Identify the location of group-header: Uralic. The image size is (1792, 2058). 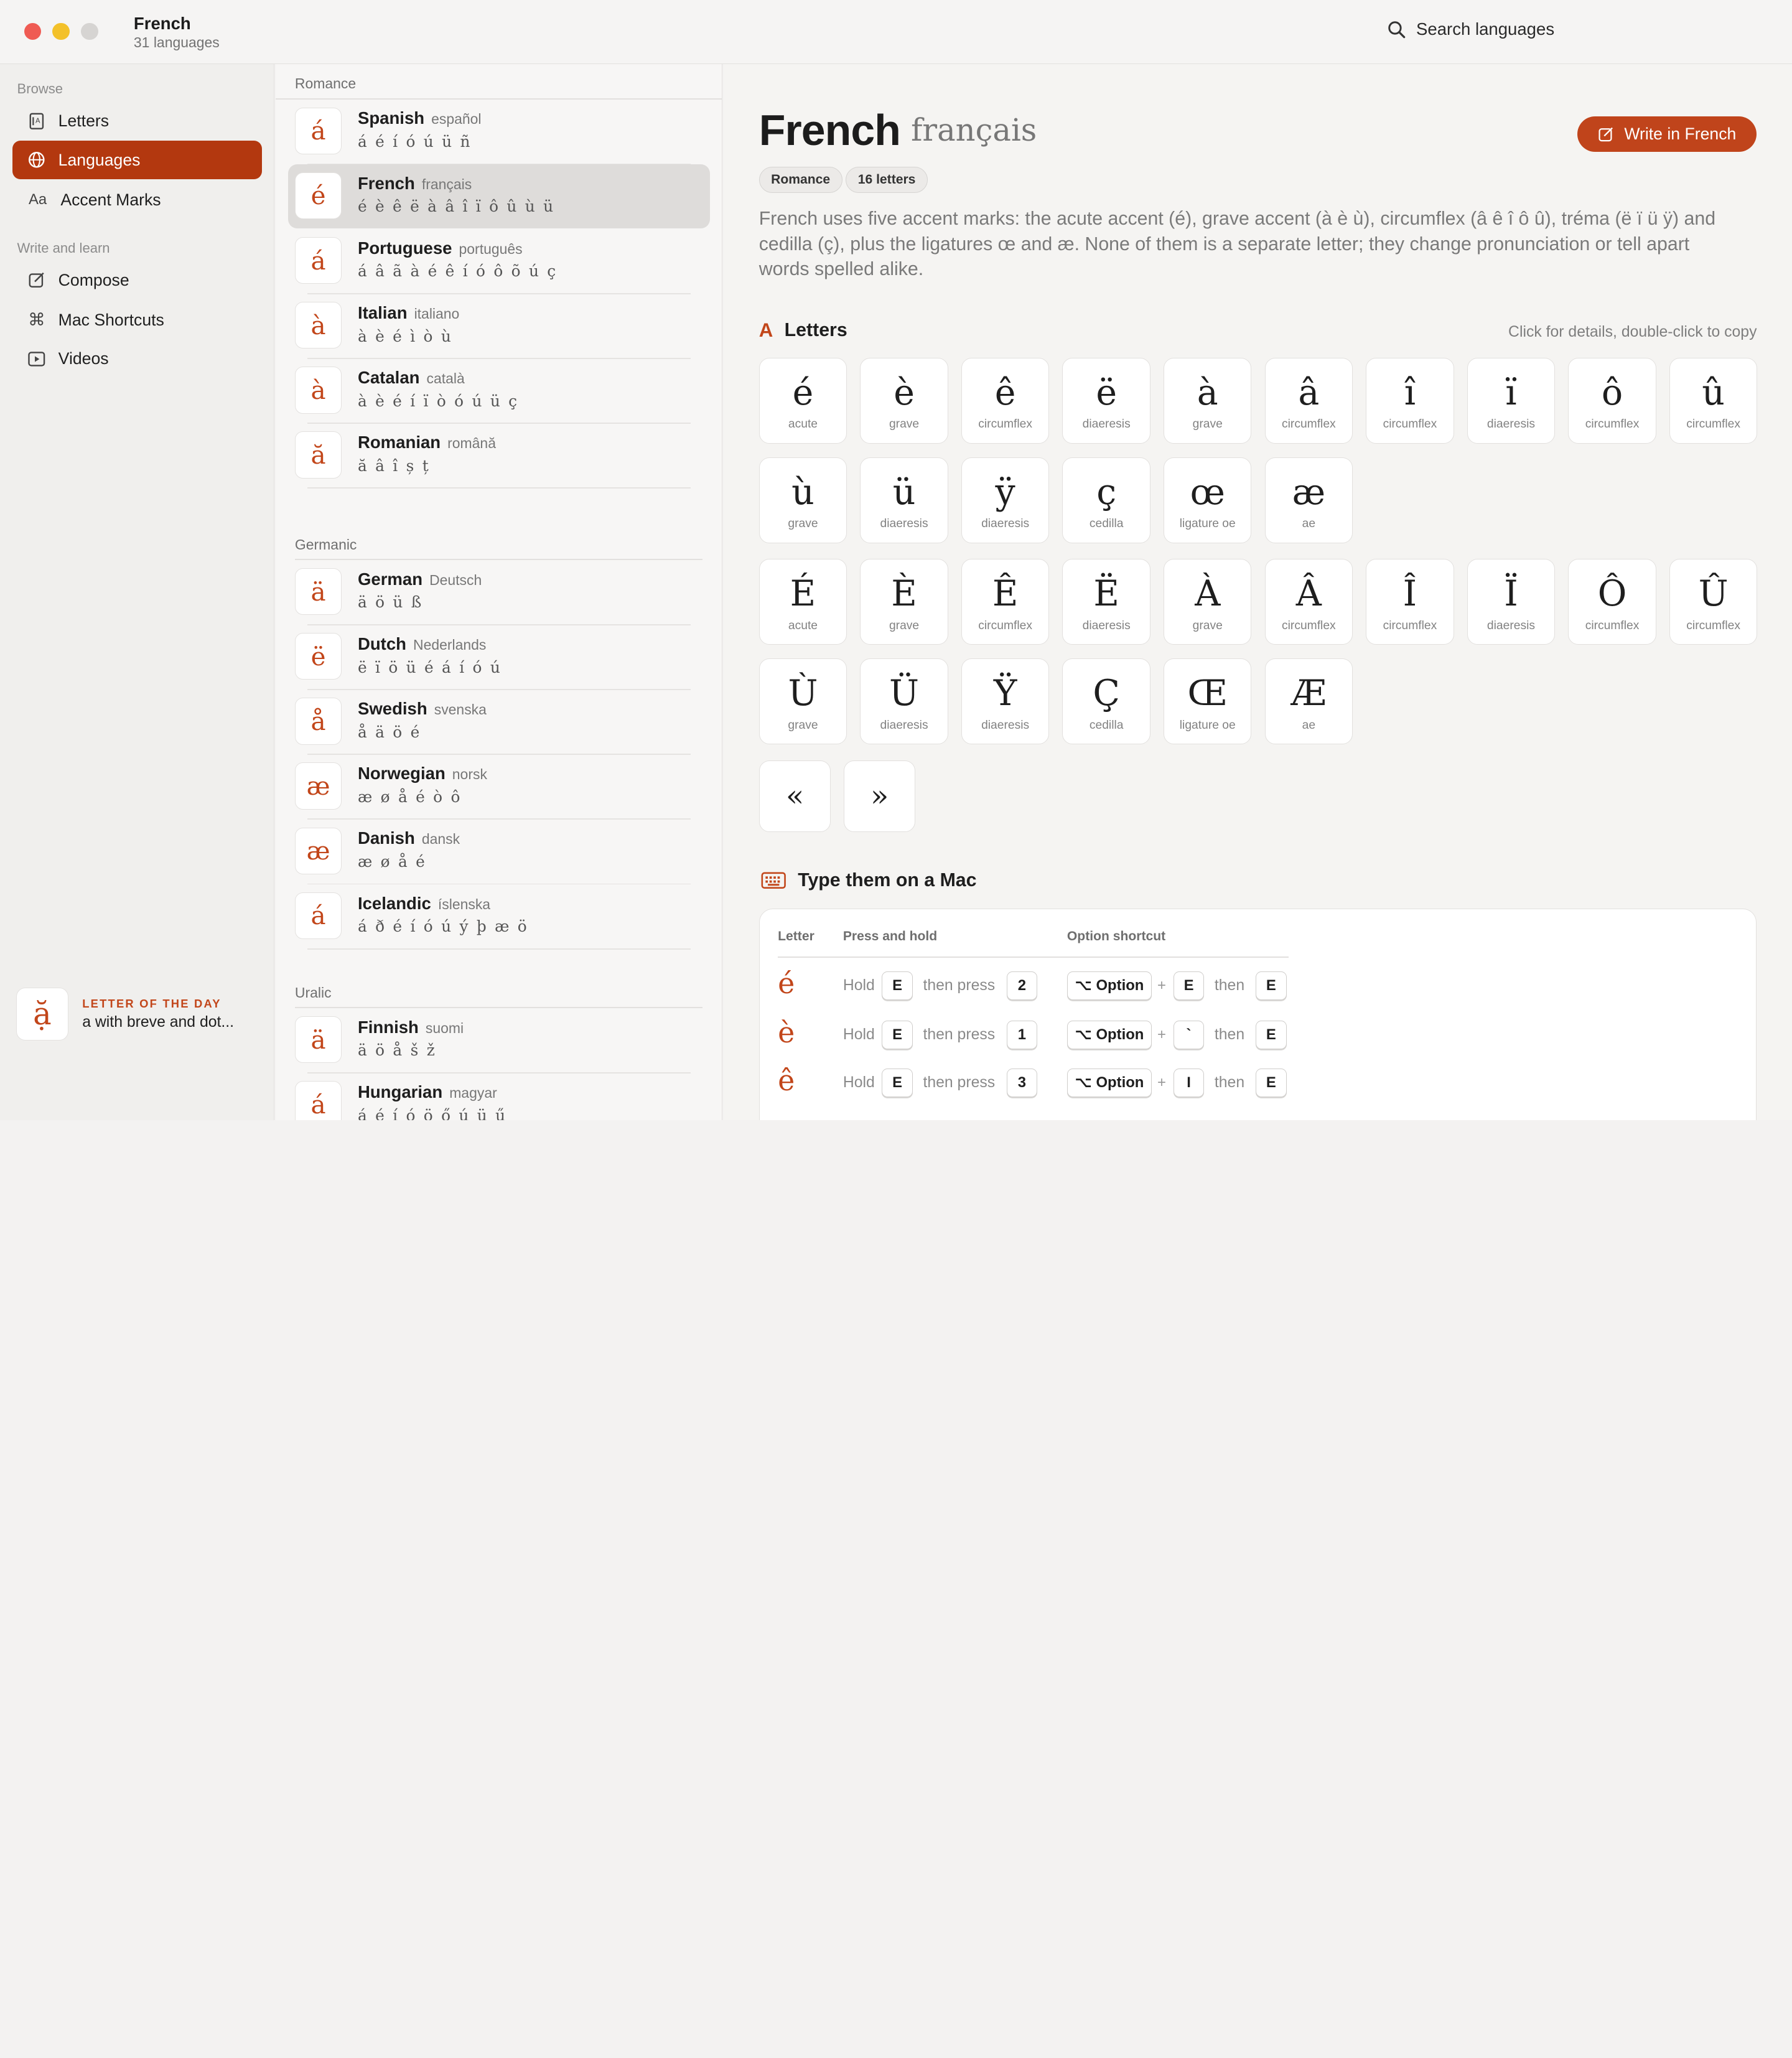
(313, 993).